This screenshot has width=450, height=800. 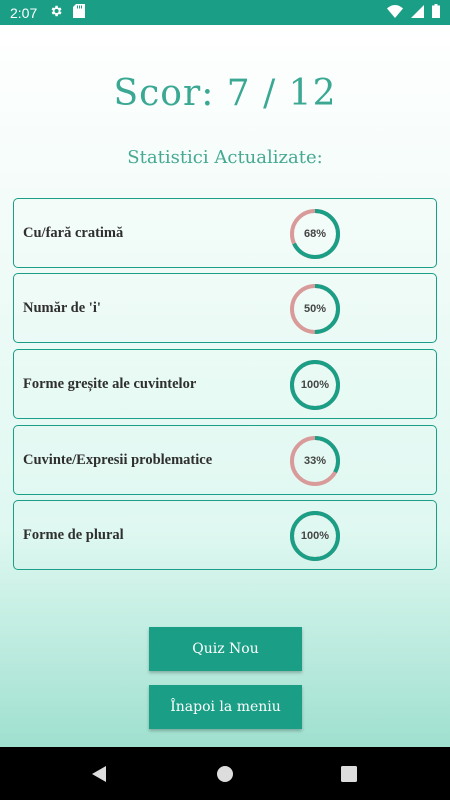 I want to click on recents-icon, so click(x=349, y=773).